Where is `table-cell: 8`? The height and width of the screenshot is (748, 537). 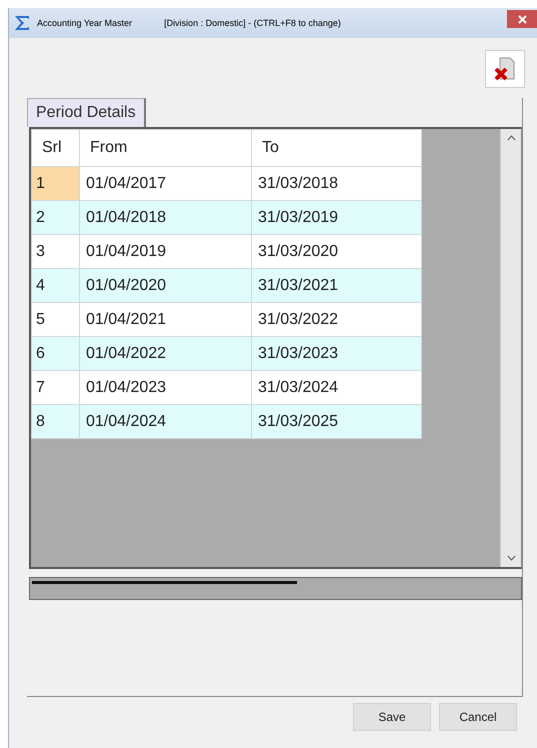 table-cell: 8 is located at coordinates (56, 421).